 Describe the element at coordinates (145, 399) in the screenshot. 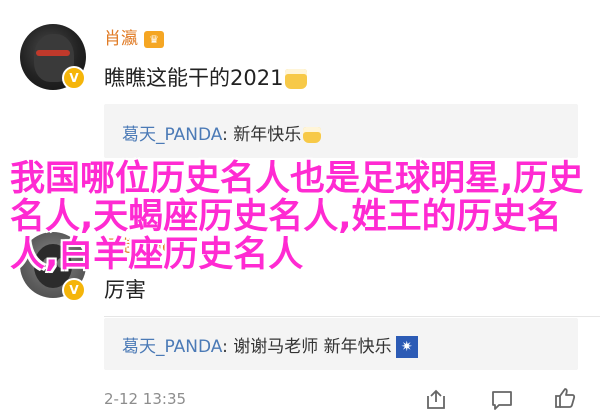

I see `comment-time: 2-12 13:35` at that location.